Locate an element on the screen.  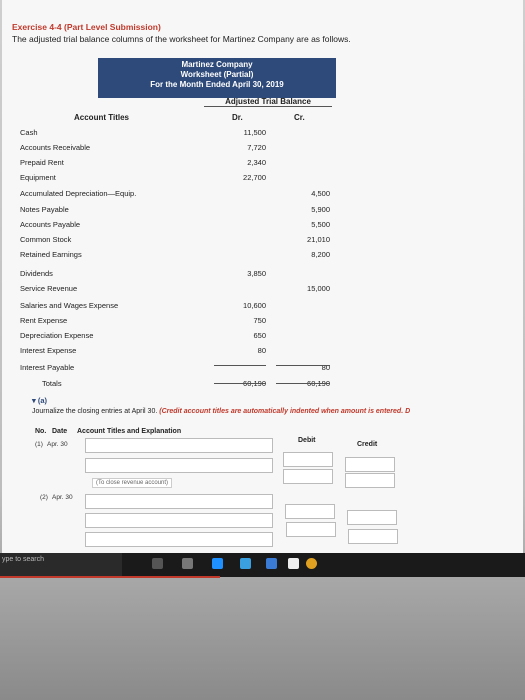
entry2-date: Apr. 30 is located at coordinates (62, 497).